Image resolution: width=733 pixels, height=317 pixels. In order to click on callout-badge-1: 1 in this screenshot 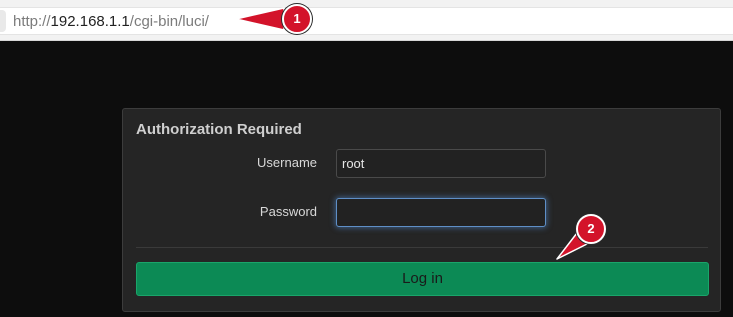, I will do `click(297, 19)`.